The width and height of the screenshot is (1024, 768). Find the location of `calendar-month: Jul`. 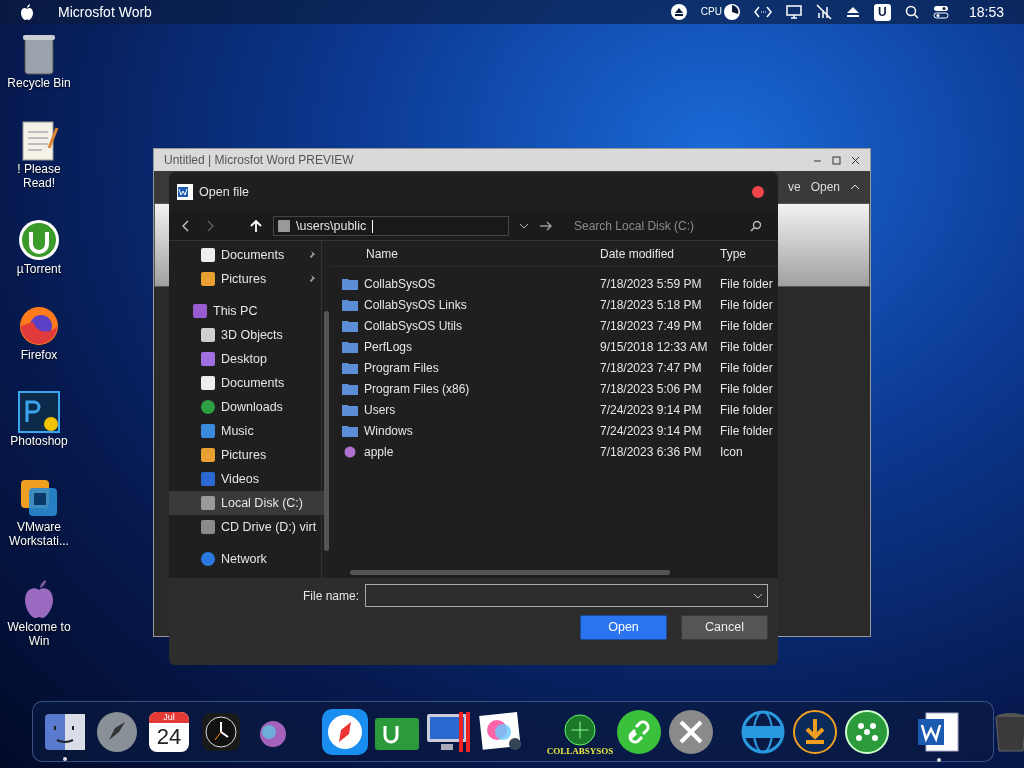

calendar-month: Jul is located at coordinates (169, 717).